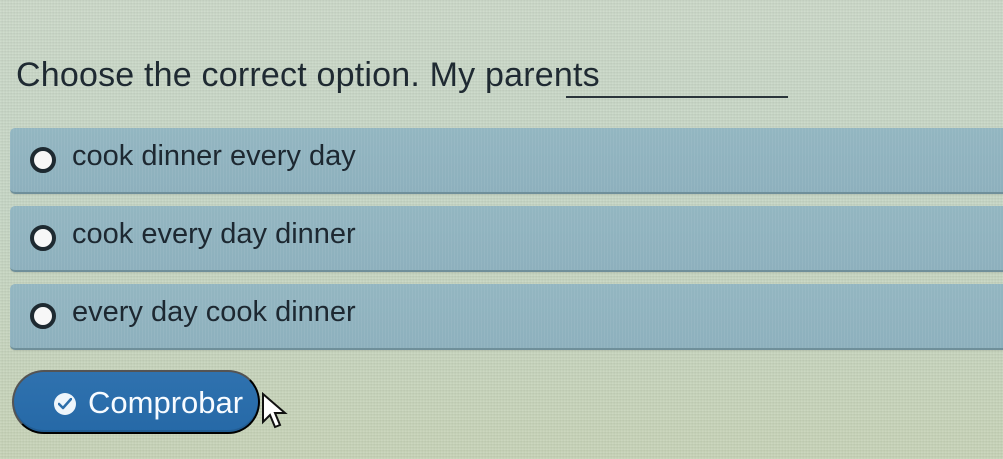 The height and width of the screenshot is (459, 1003). Describe the element at coordinates (214, 312) in the screenshot. I see `answer-option-label: every day cook dinner` at that location.